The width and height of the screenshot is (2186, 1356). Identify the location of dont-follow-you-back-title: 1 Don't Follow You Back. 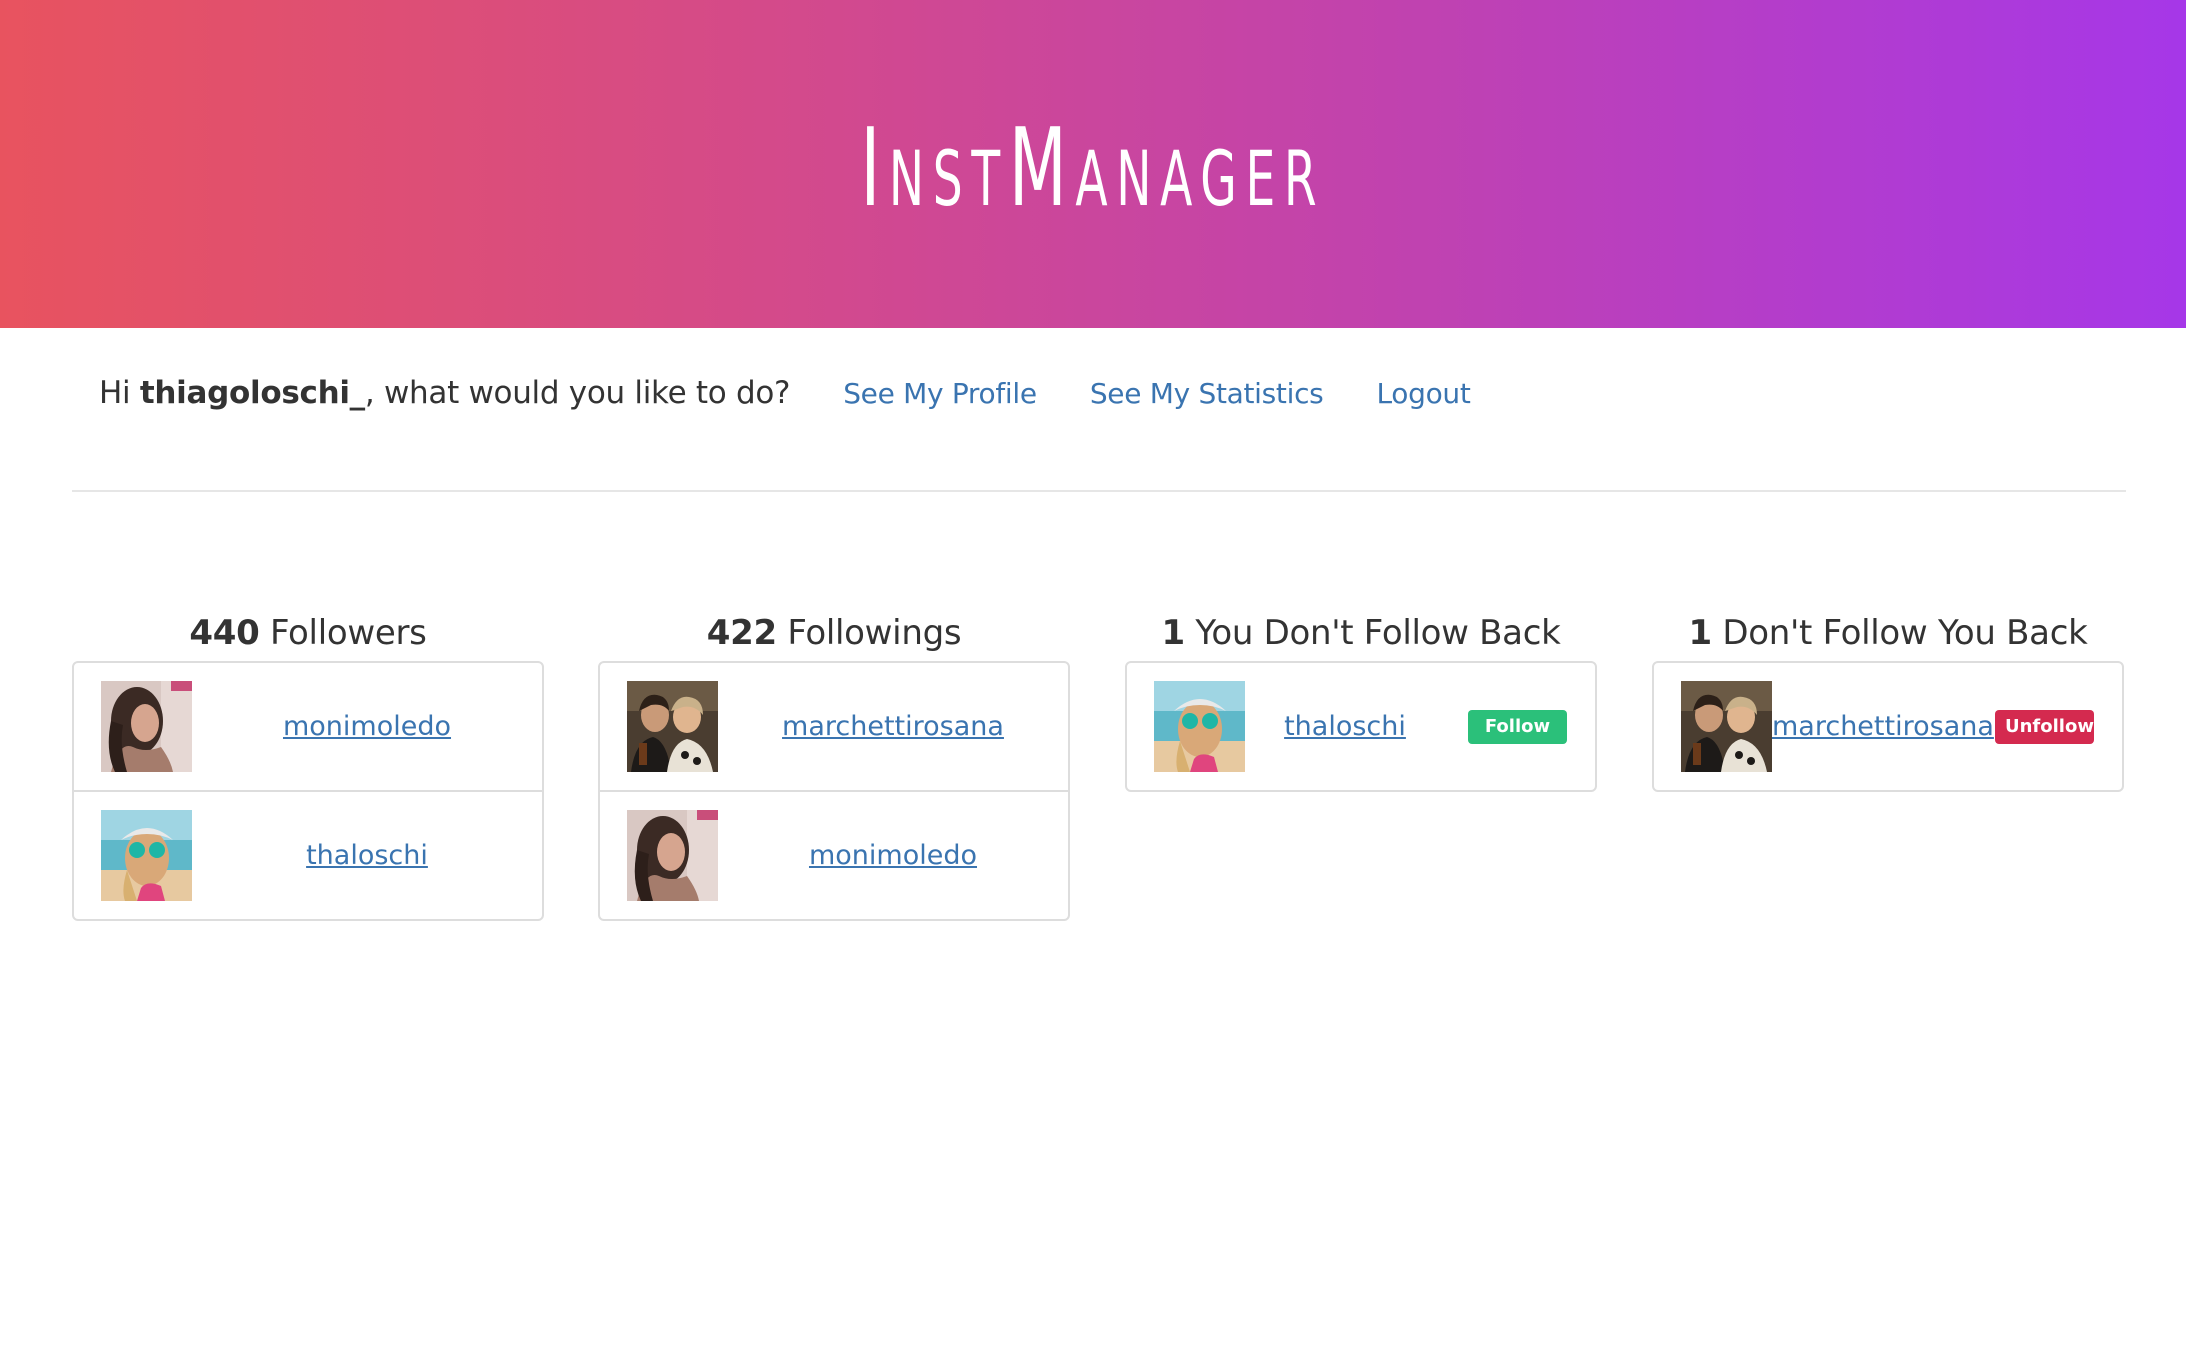
(1888, 633).